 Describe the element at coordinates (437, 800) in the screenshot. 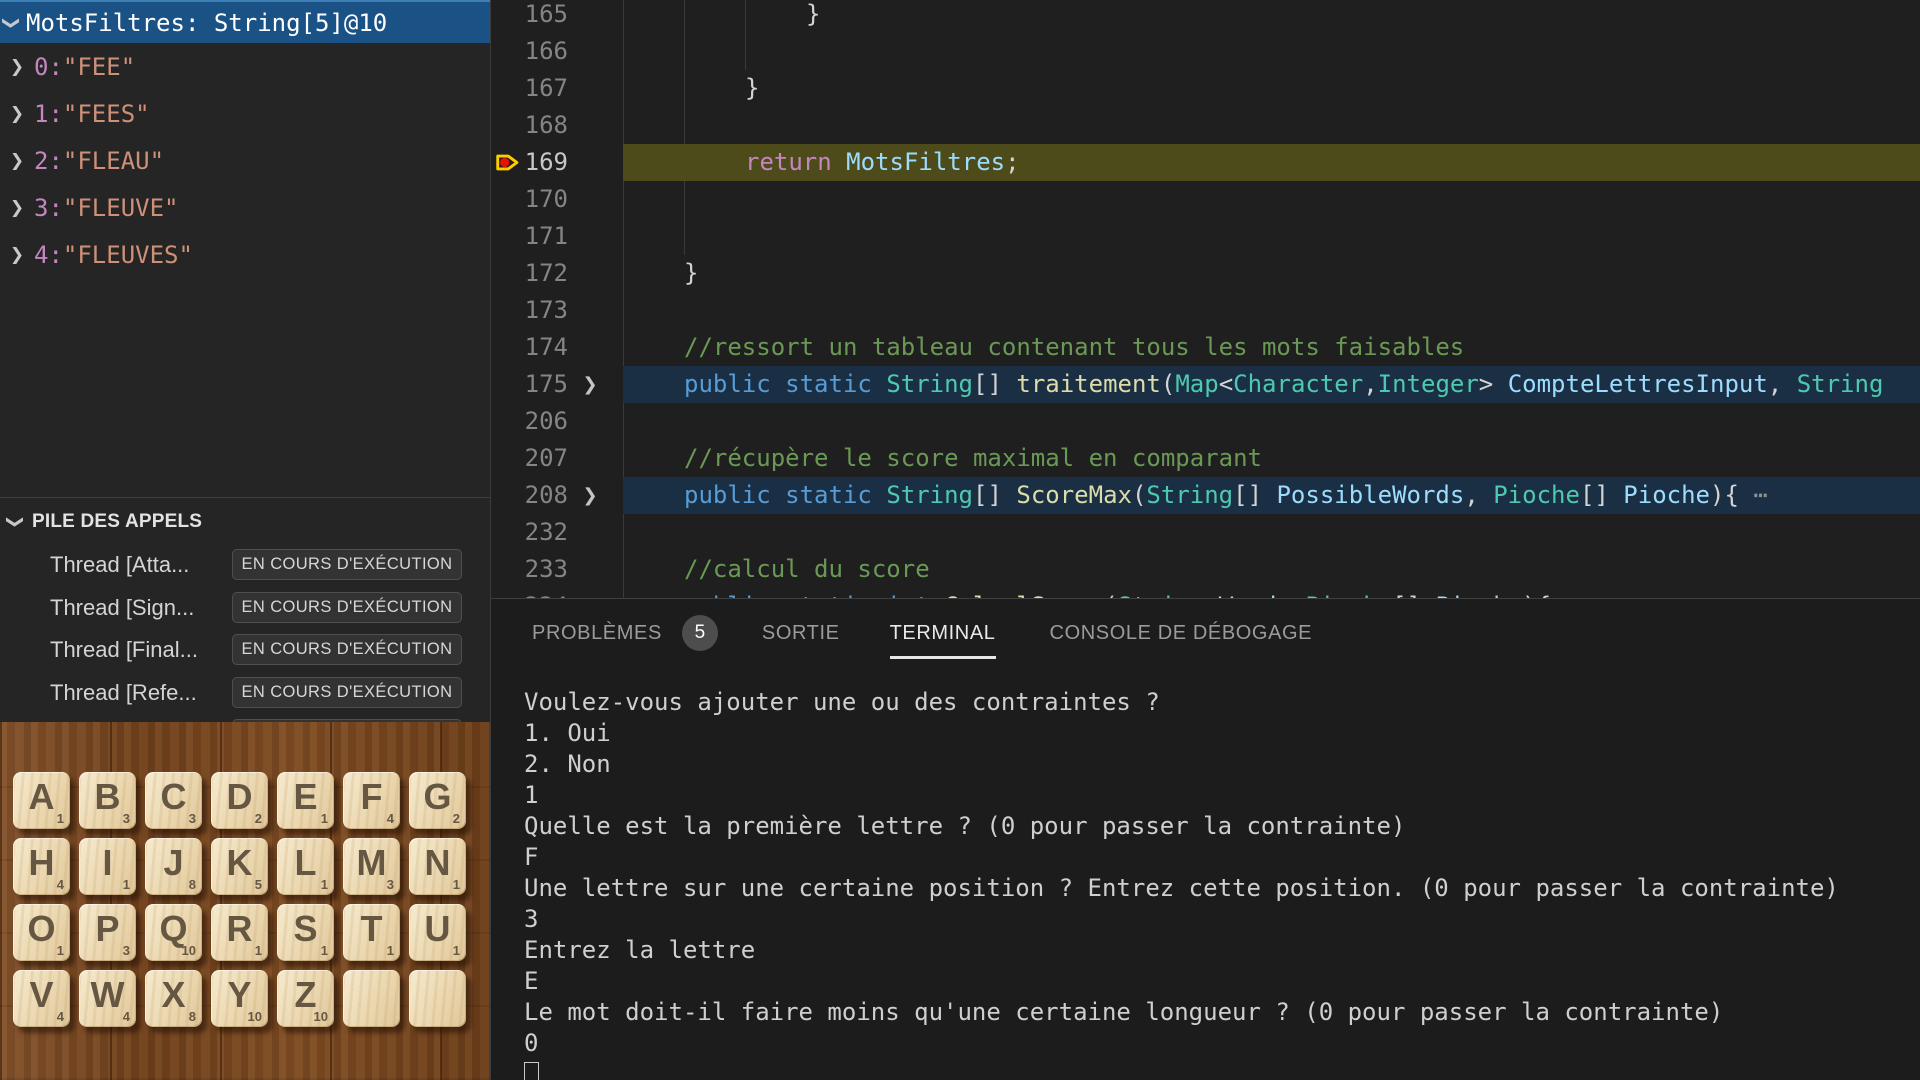

I see `tile-G: G2` at that location.